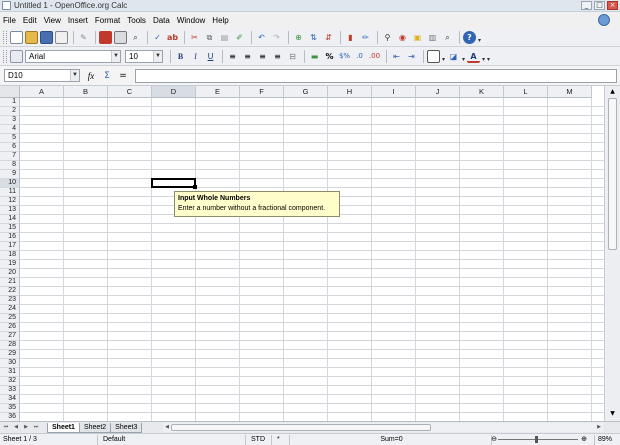  What do you see at coordinates (239, 37) in the screenshot?
I see `clone-formatting-icon: ✐` at bounding box center [239, 37].